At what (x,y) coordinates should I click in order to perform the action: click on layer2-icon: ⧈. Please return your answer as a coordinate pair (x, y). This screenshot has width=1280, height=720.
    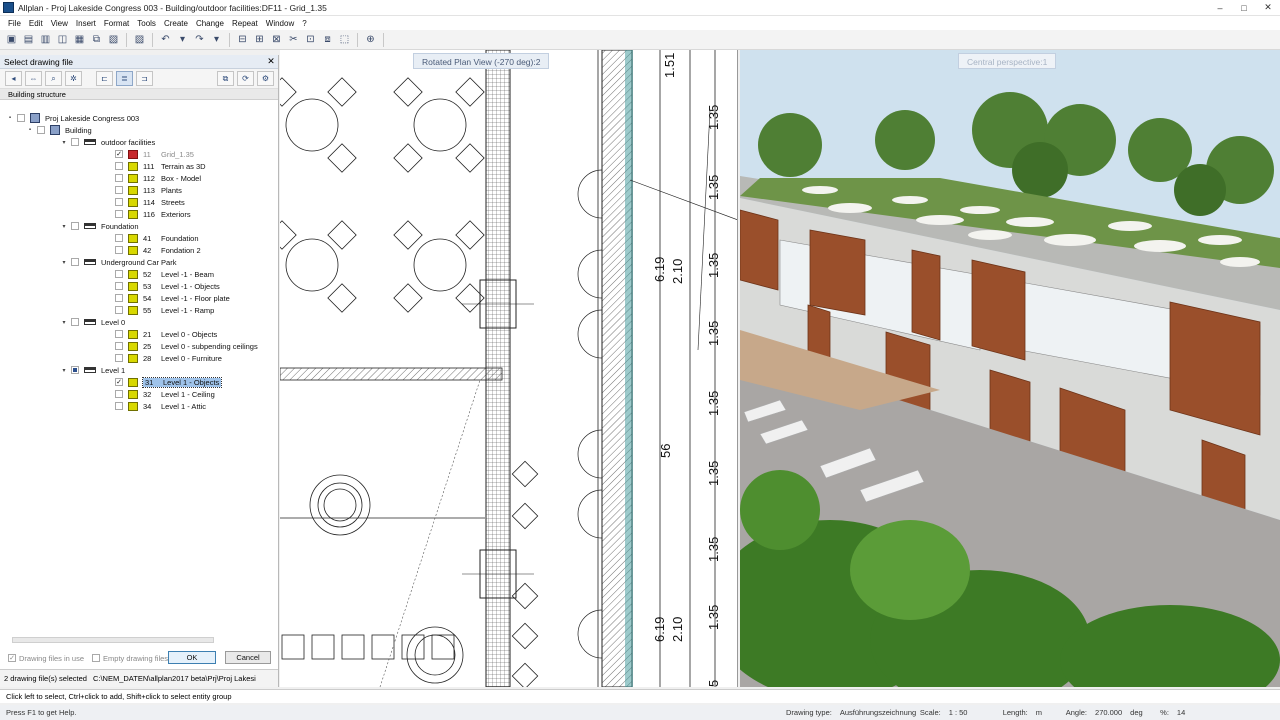
    Looking at the image, I should click on (327, 39).